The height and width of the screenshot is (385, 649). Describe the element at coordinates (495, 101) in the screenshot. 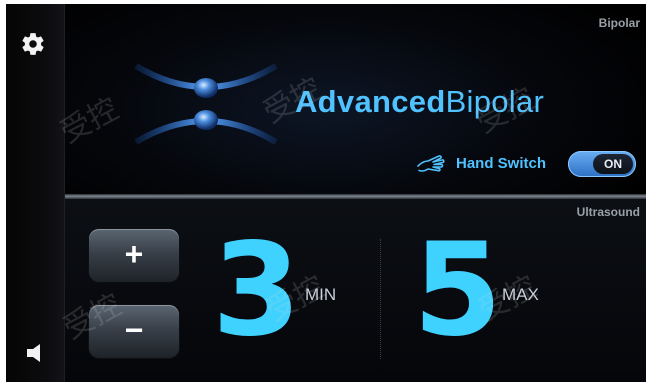

I see `product-name-regular: Bipolar` at that location.